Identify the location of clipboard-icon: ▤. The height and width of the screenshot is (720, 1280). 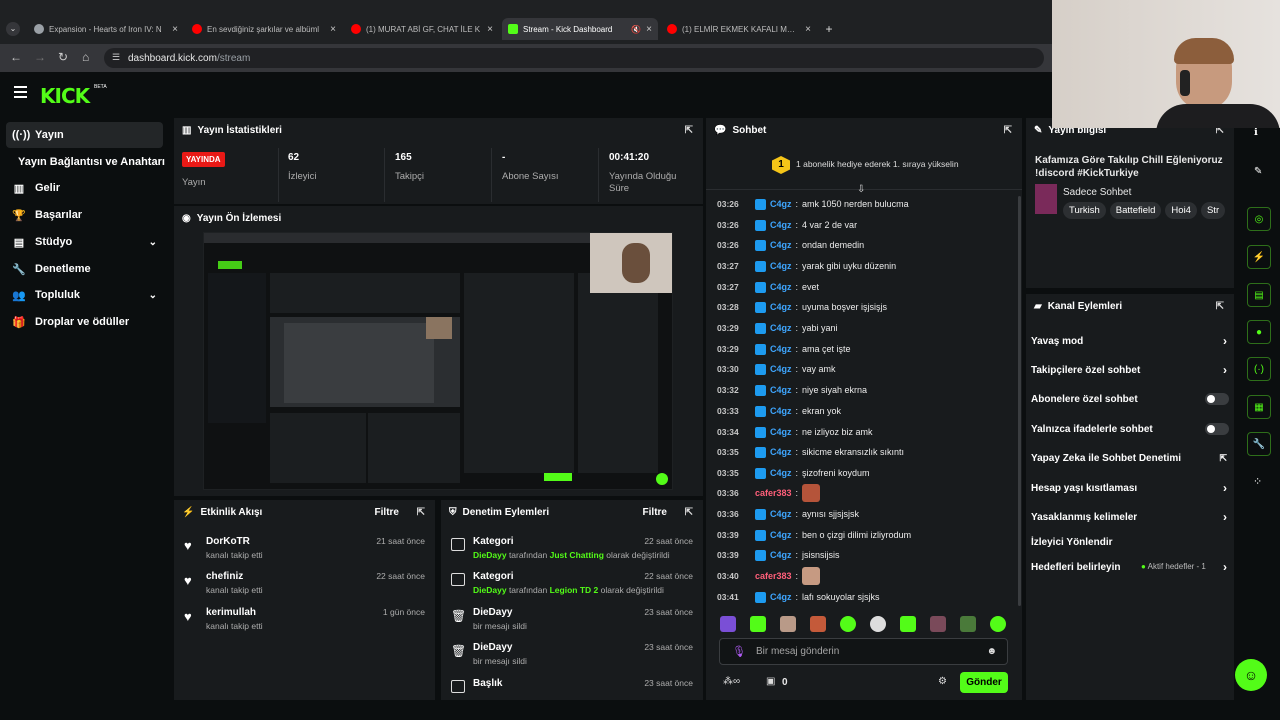
(1259, 295).